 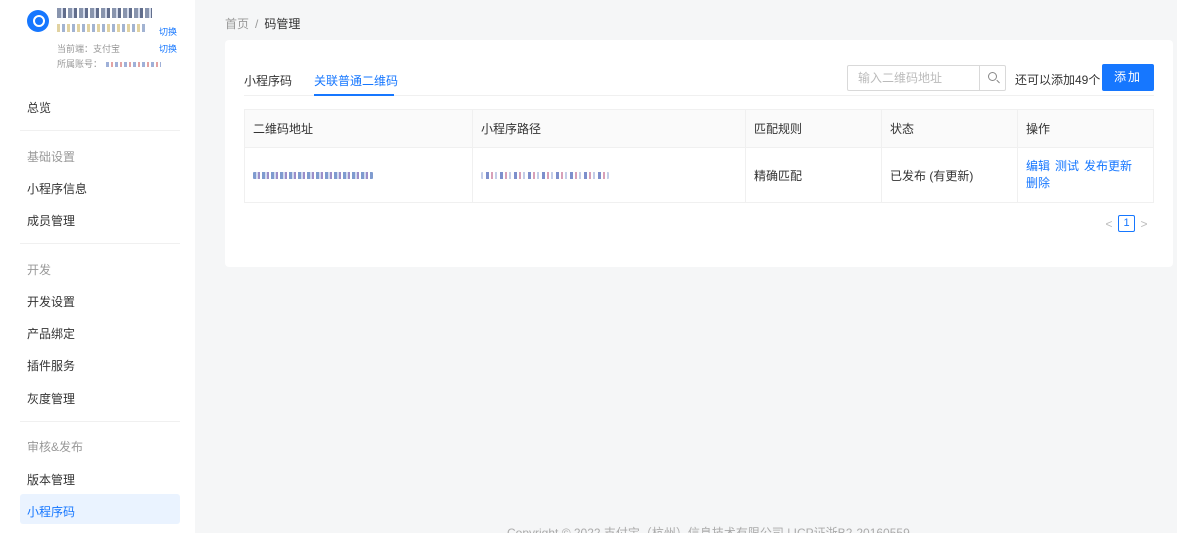 What do you see at coordinates (950, 175) in the screenshot?
I see `status-cell: 已发布 (有更新)` at bounding box center [950, 175].